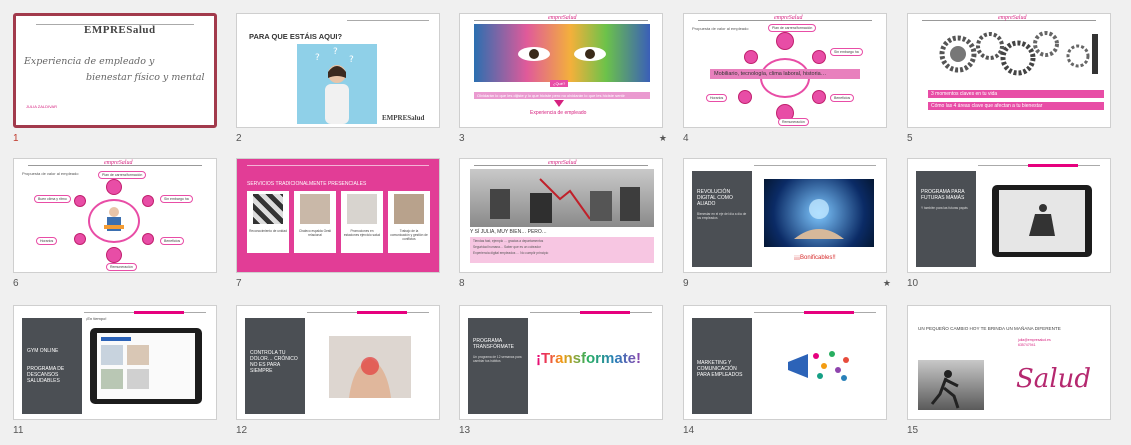 This screenshot has width=1131, height=445. Describe the element at coordinates (1034, 340) in the screenshot. I see `contact-email: julia@empresalud.es` at that location.